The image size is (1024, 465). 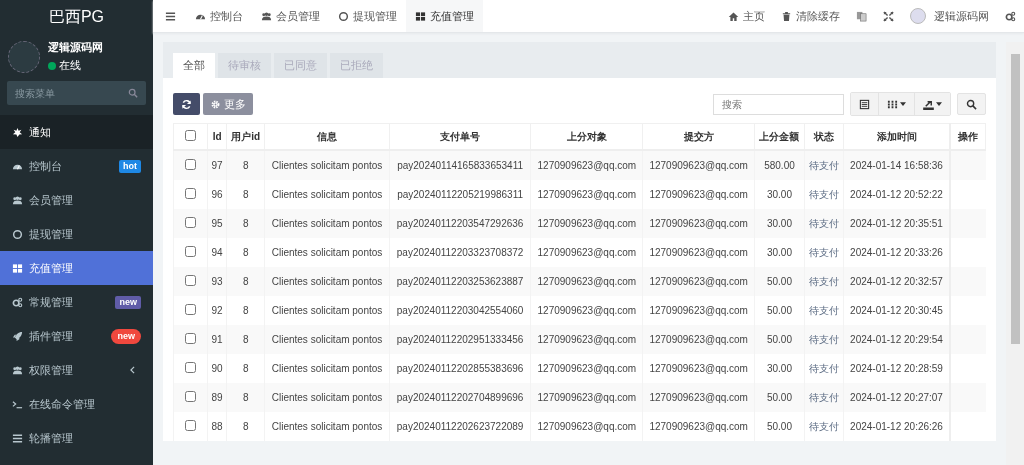 What do you see at coordinates (460, 426) in the screenshot?
I see `table-cell: pay20240112202623722089` at bounding box center [460, 426].